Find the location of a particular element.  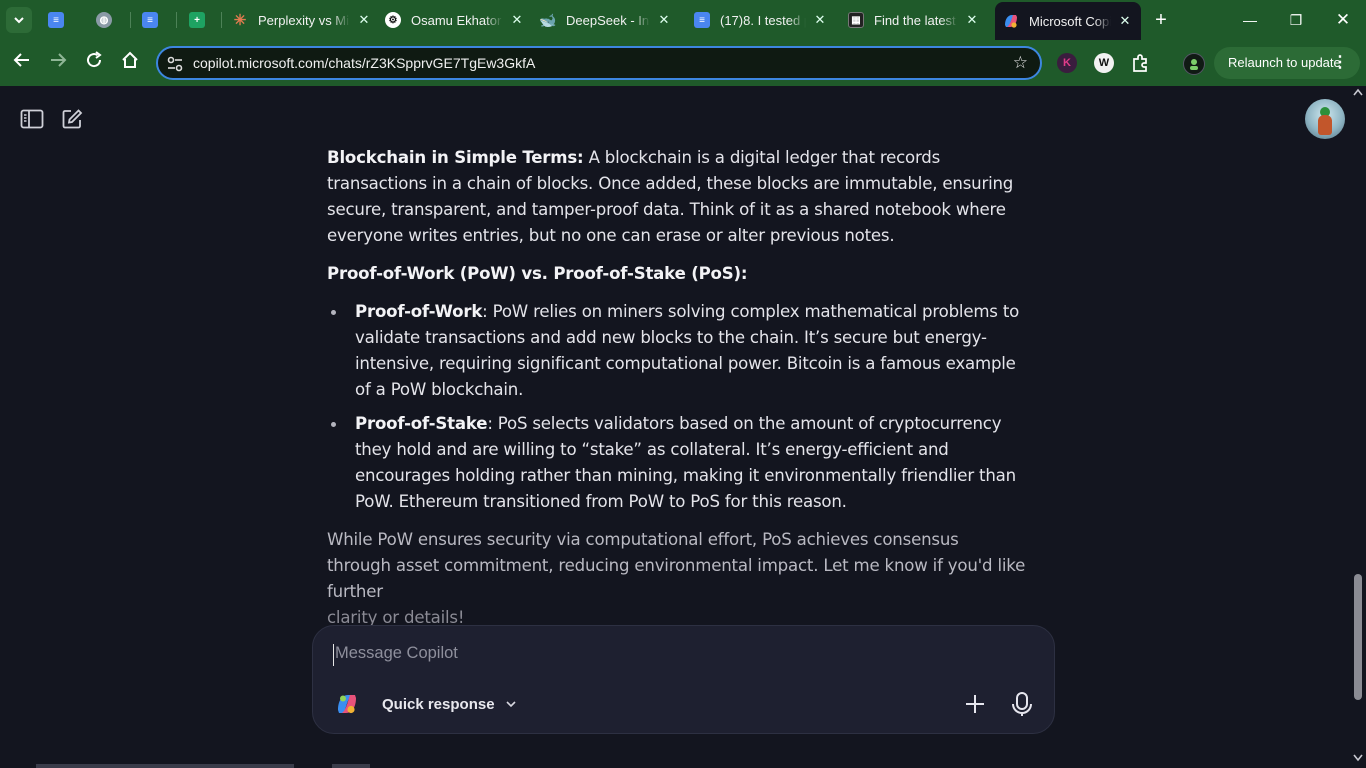

site-settings-icon is located at coordinates (175, 64).